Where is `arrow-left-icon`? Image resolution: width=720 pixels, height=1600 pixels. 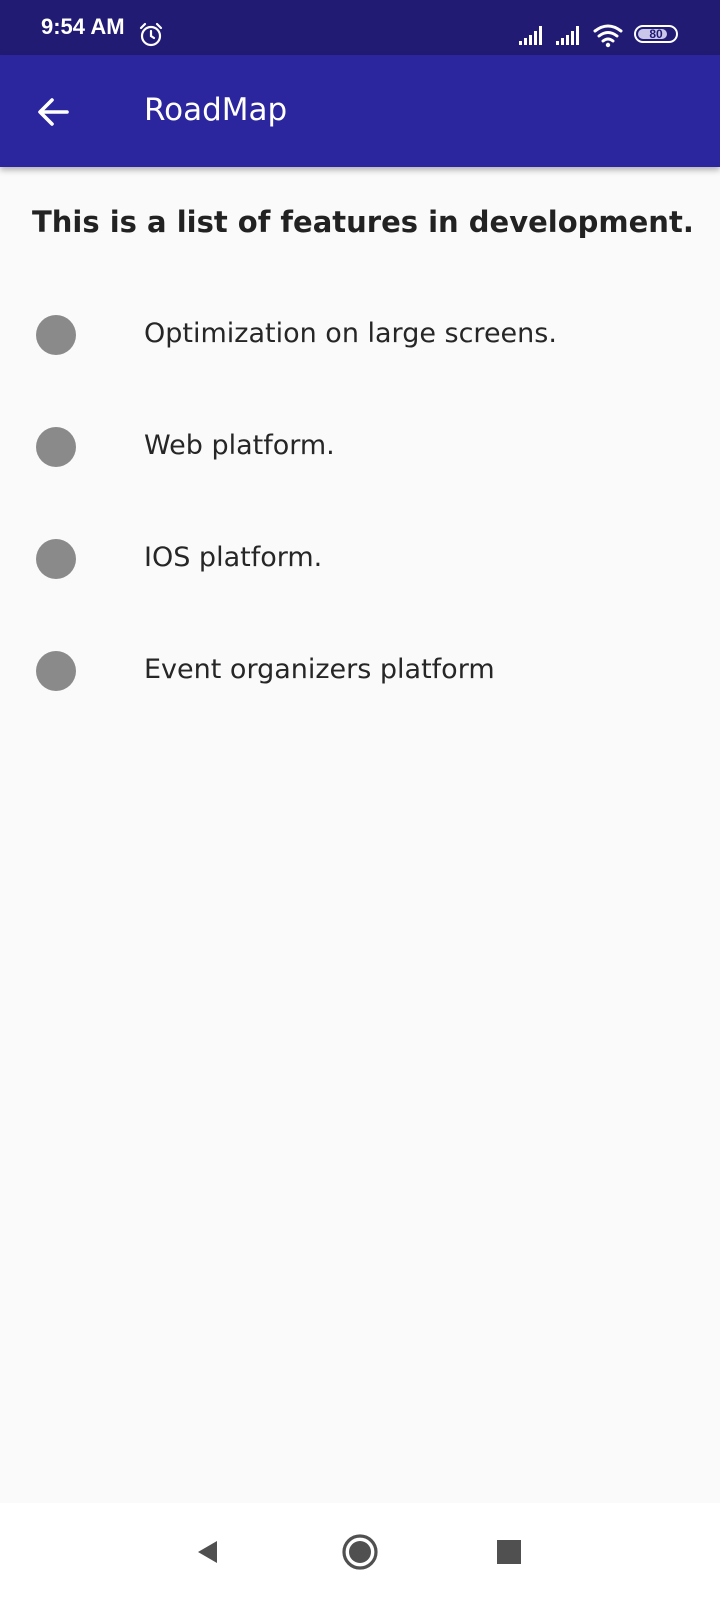 arrow-left-icon is located at coordinates (53, 112).